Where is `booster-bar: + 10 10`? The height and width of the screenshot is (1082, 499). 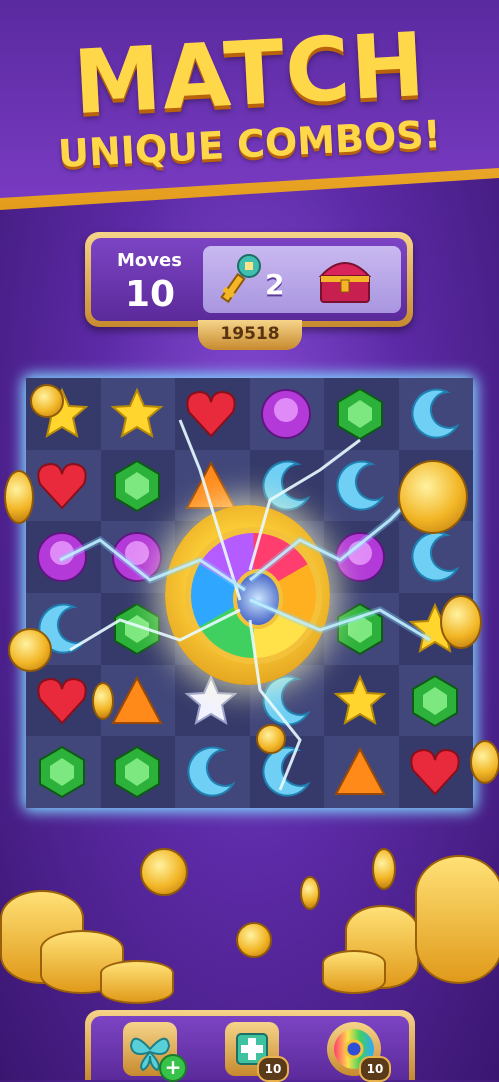 booster-bar: + 10 10 is located at coordinates (250, 1046).